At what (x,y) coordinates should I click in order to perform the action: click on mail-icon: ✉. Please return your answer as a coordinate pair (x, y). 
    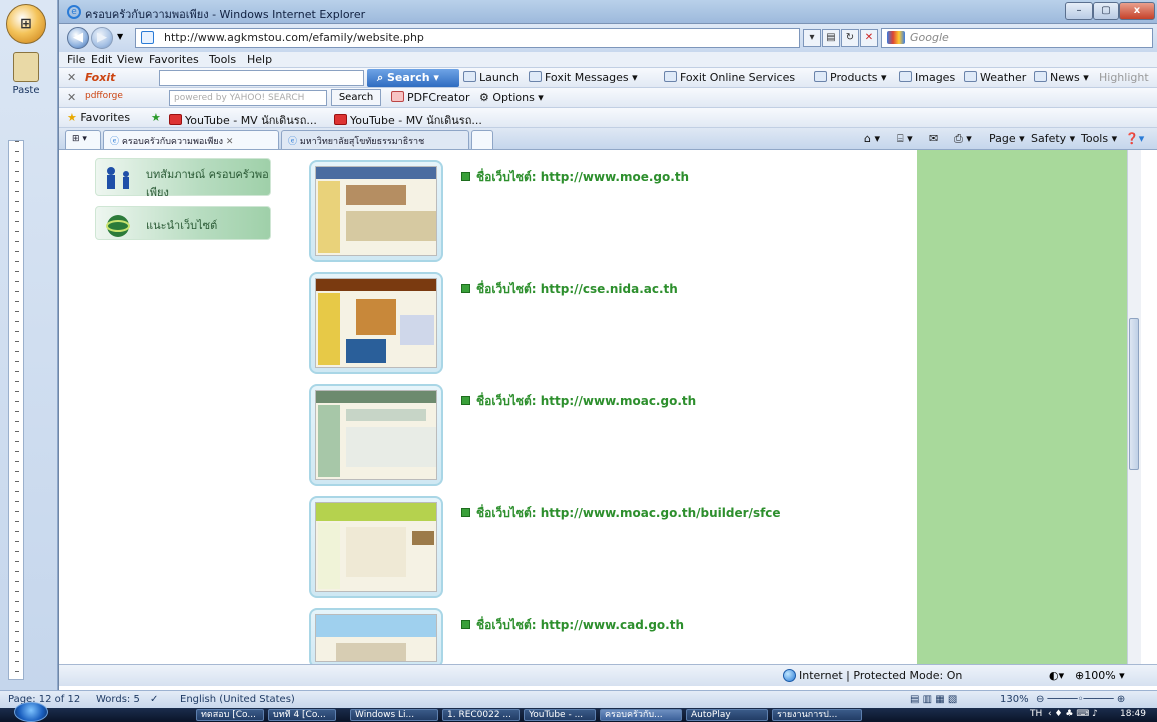
    Looking at the image, I should click on (933, 138).